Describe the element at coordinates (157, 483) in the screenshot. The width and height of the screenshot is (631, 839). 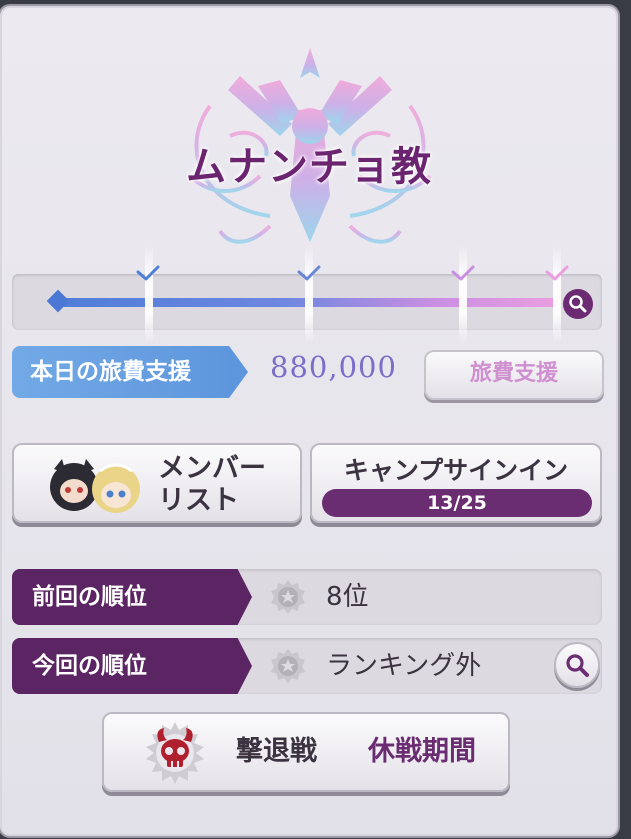
I see `member-list-button: メンバー リスト` at that location.